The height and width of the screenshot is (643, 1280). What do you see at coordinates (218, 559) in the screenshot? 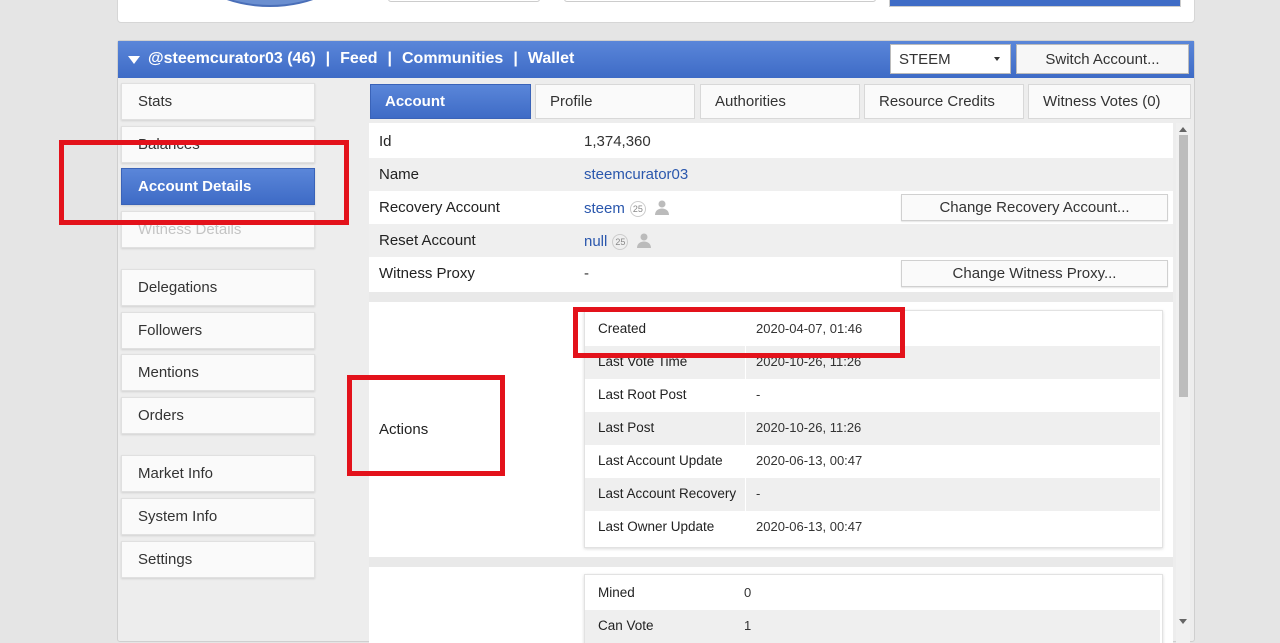
I see `sidebar-item-settings: Settings` at bounding box center [218, 559].